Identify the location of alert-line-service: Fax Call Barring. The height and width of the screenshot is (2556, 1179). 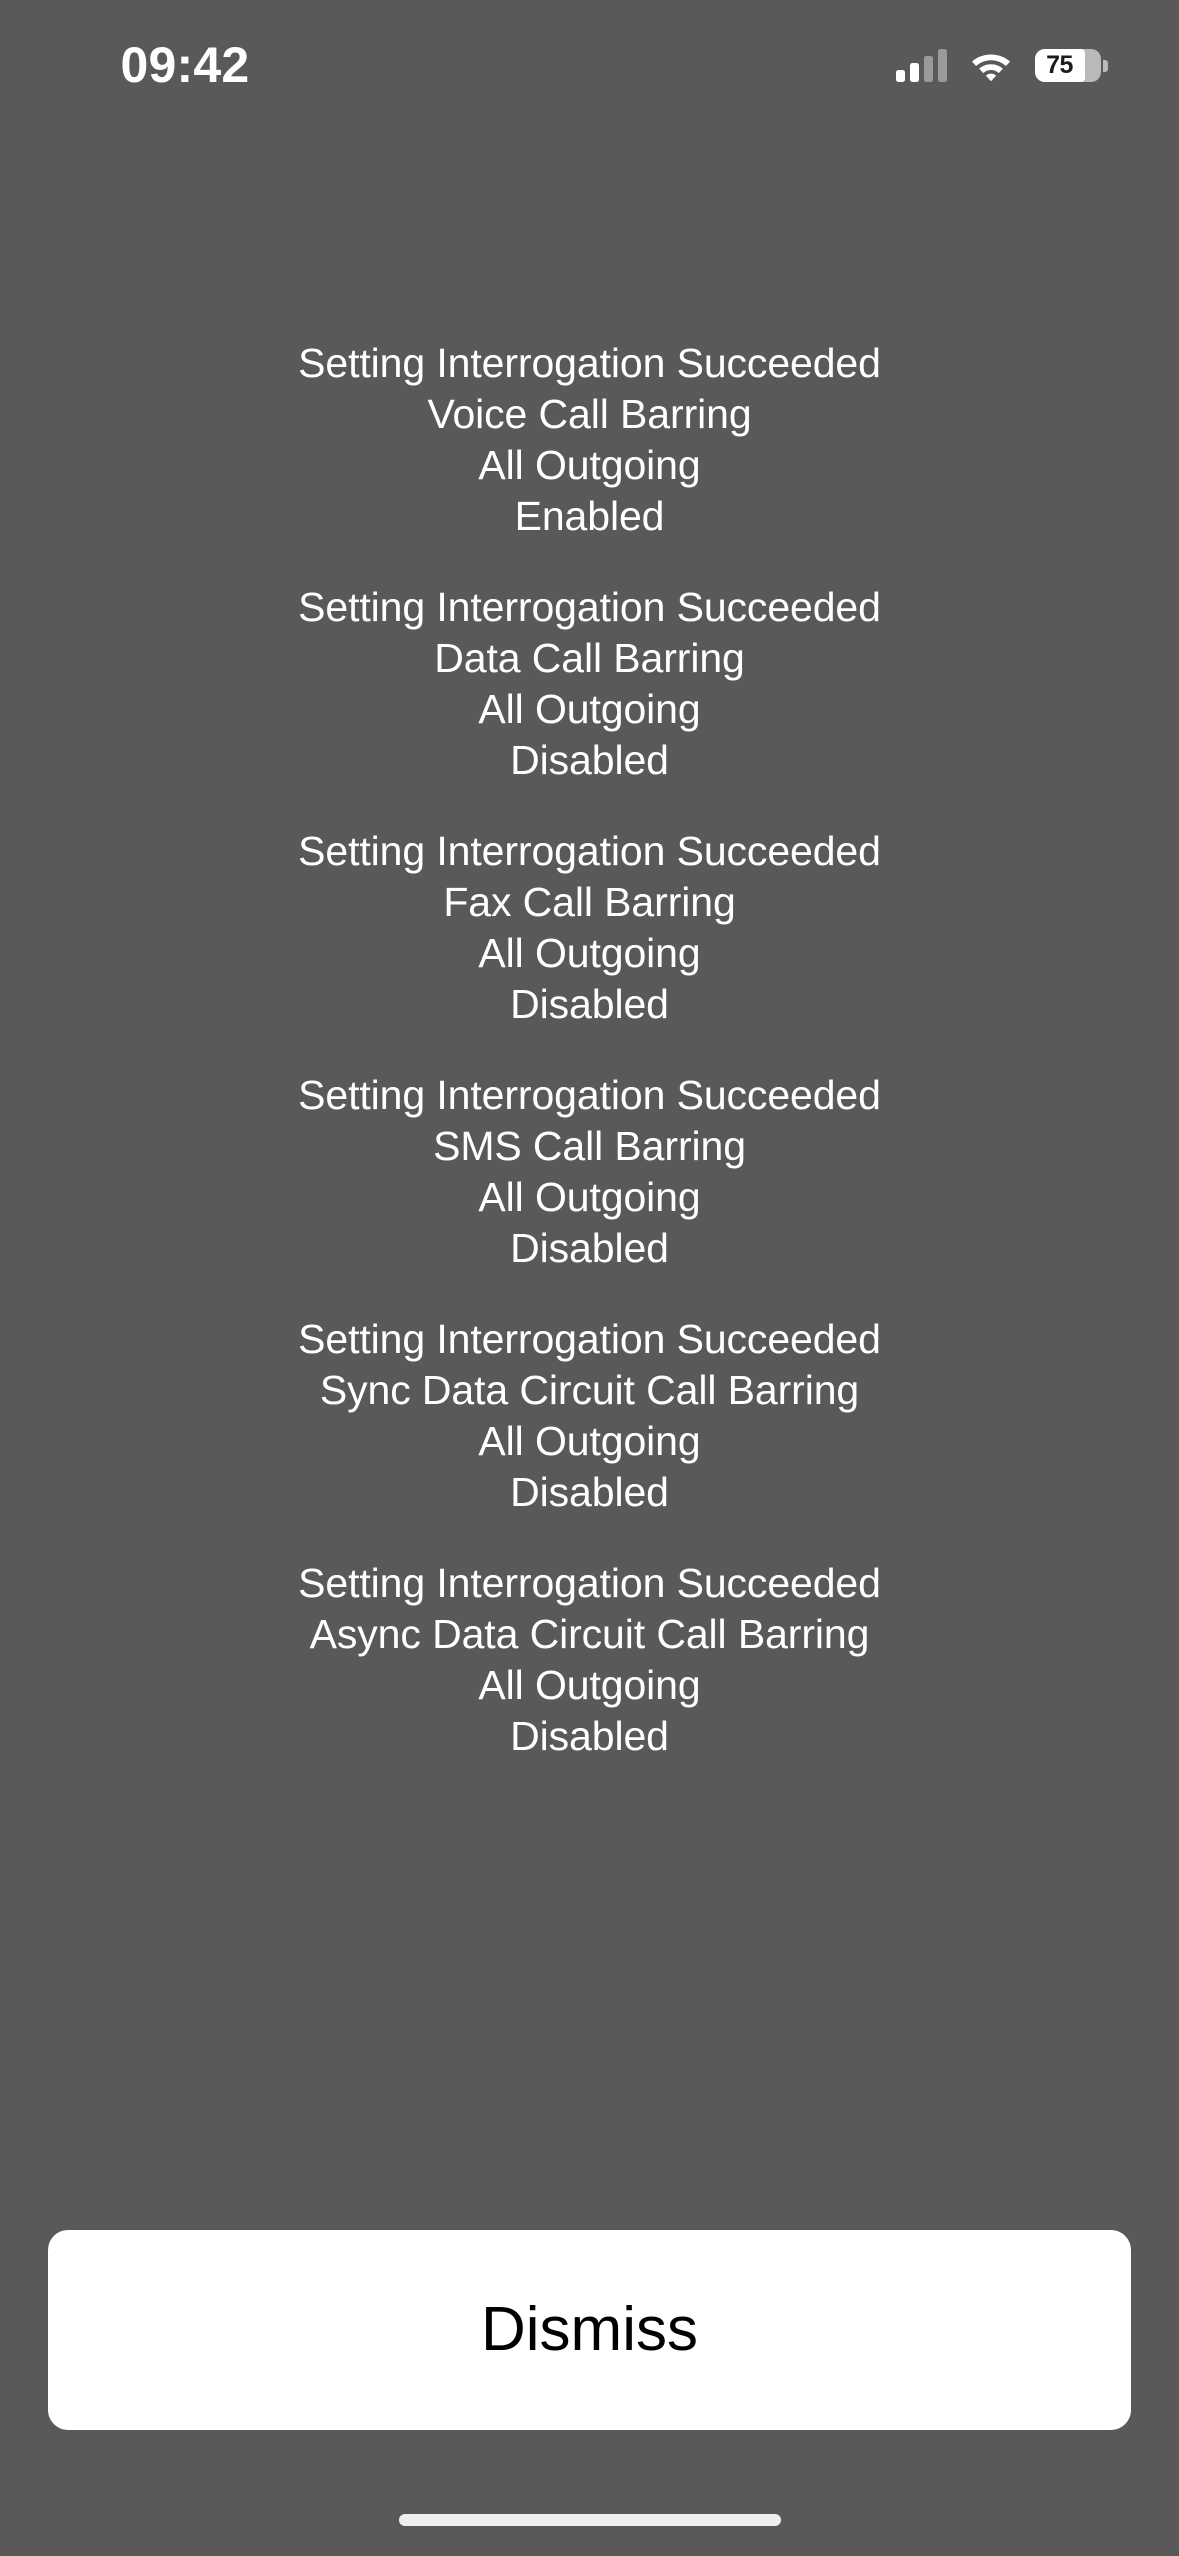
(589, 902).